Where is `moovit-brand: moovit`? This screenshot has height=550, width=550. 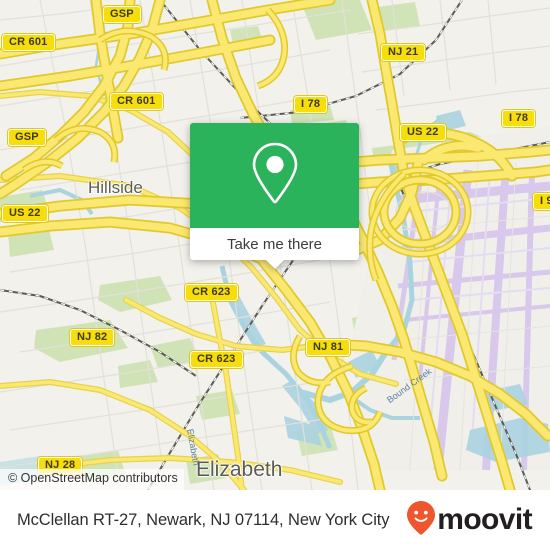
moovit-brand: moovit is located at coordinates (470, 520).